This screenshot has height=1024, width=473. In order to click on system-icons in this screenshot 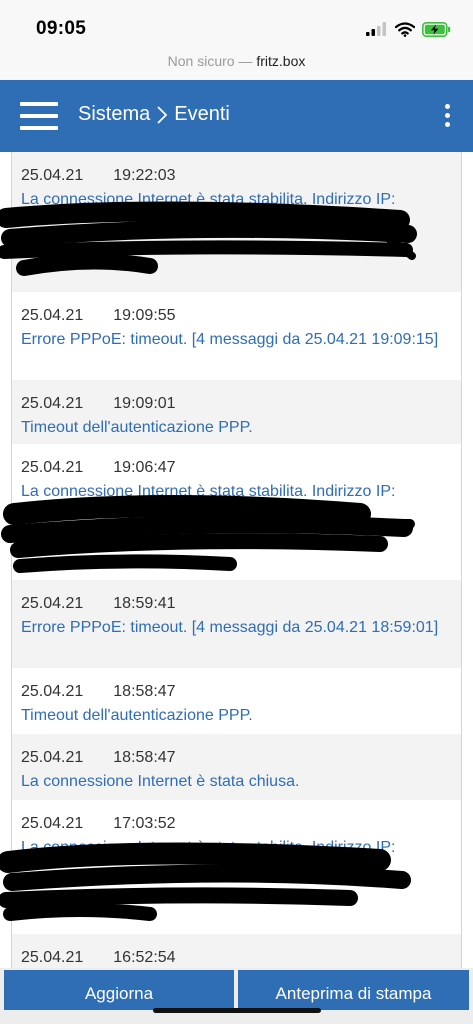, I will do `click(408, 29)`.